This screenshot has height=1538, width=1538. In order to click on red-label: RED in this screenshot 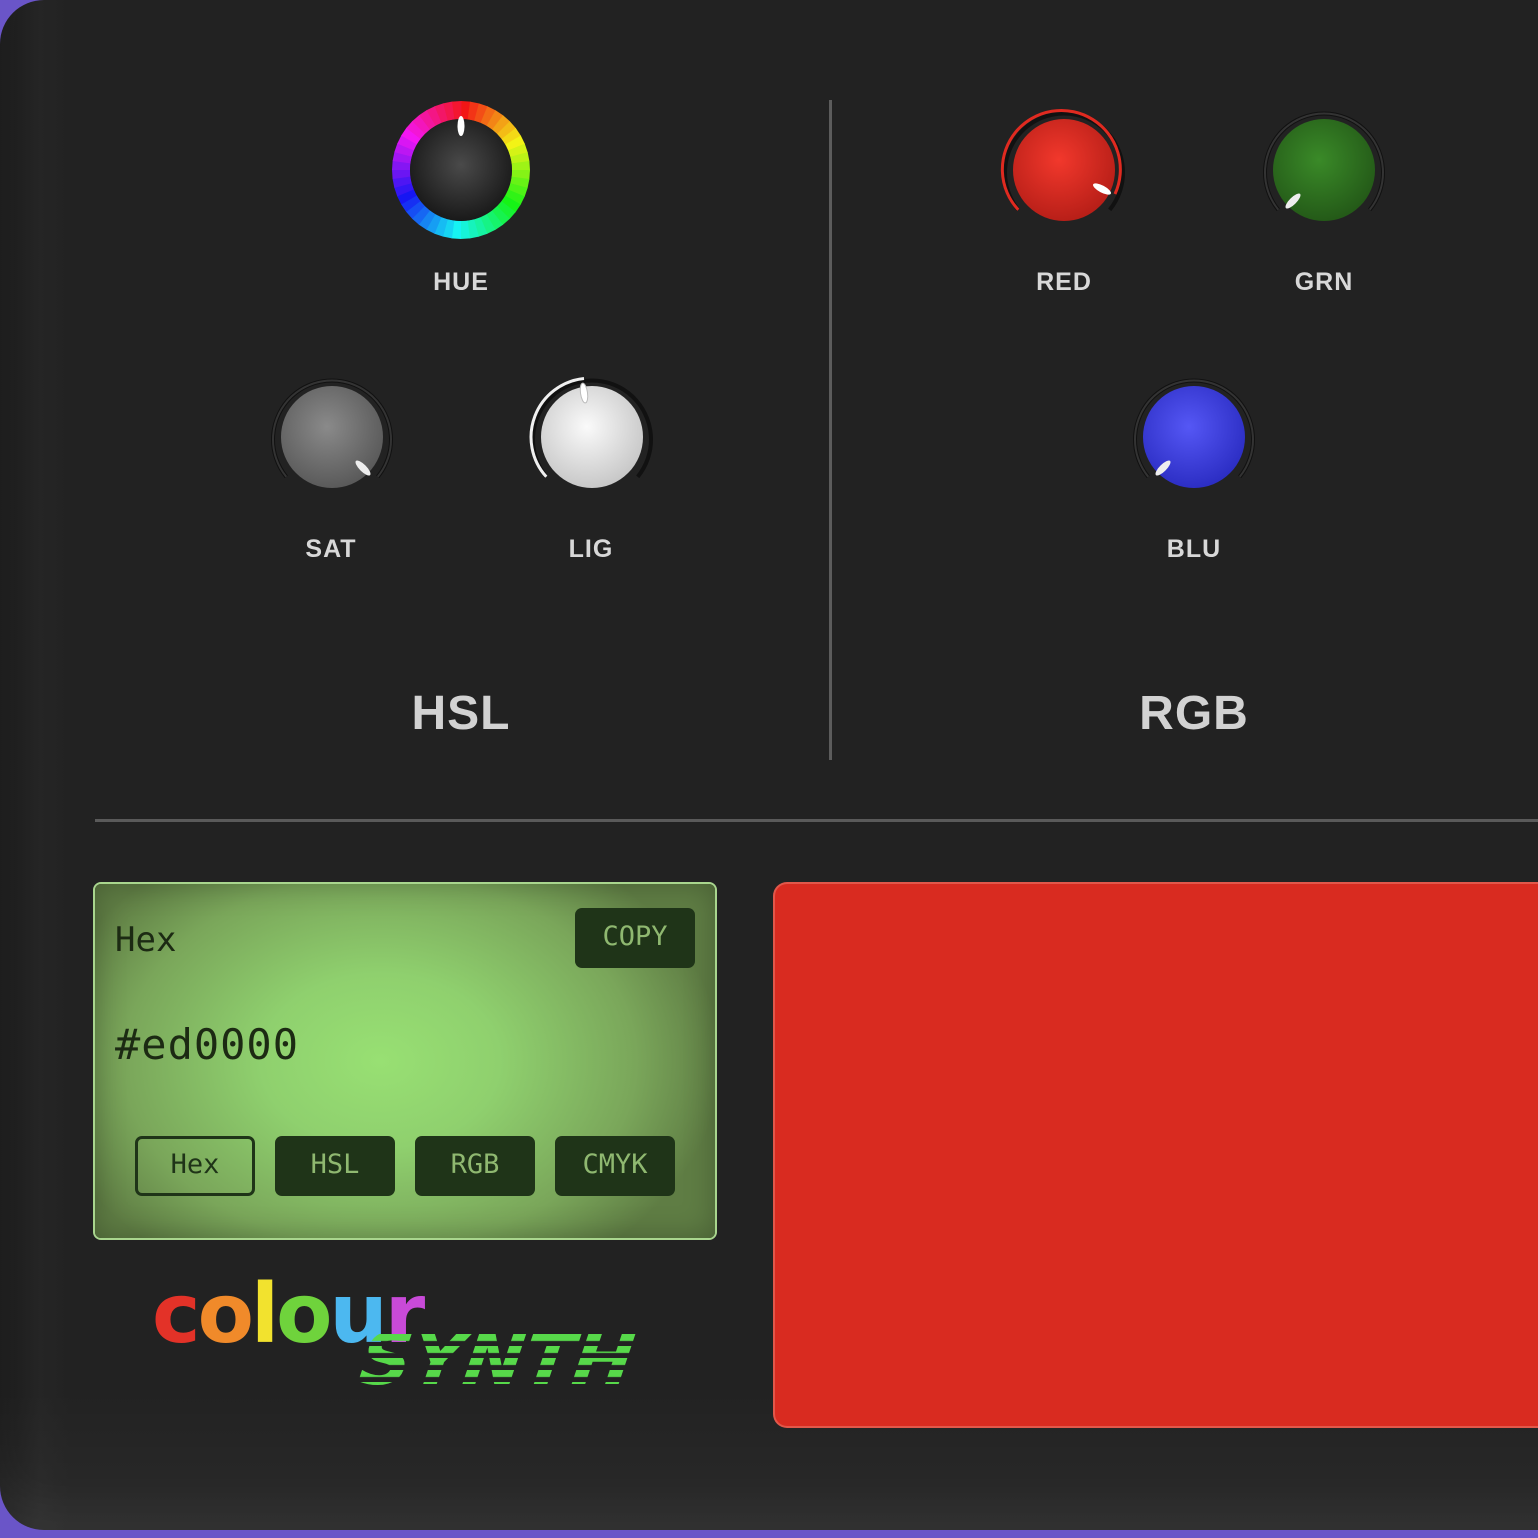, I will do `click(1064, 282)`.